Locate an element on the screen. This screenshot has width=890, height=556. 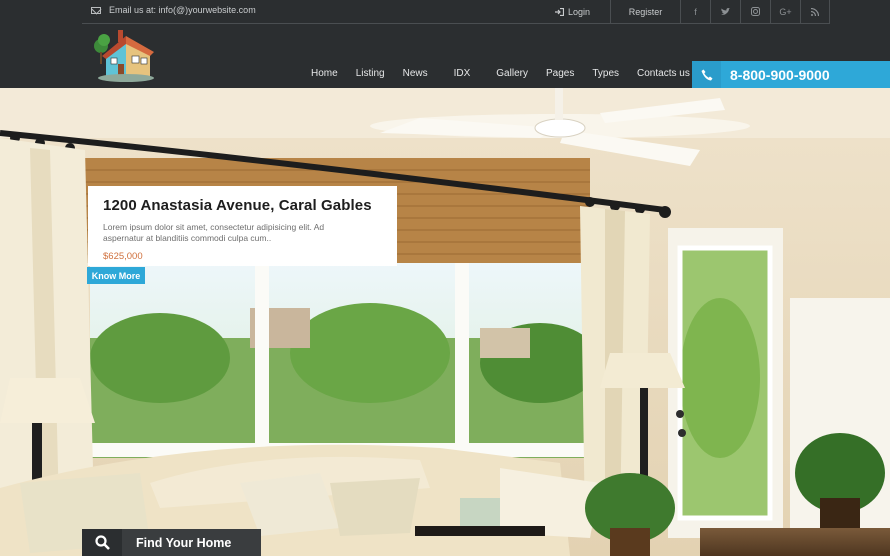
find-home-bar: Find Your Home is located at coordinates (171, 542).